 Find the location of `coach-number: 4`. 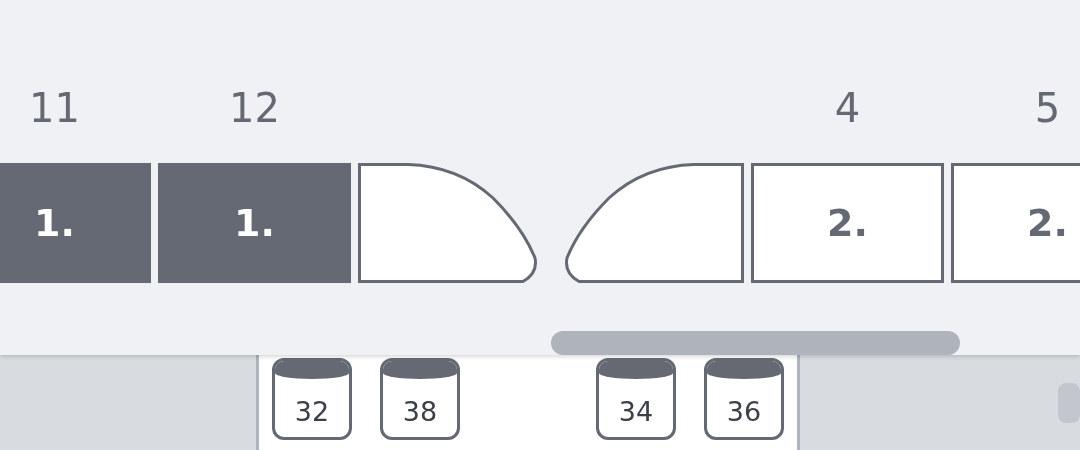

coach-number: 4 is located at coordinates (847, 108).